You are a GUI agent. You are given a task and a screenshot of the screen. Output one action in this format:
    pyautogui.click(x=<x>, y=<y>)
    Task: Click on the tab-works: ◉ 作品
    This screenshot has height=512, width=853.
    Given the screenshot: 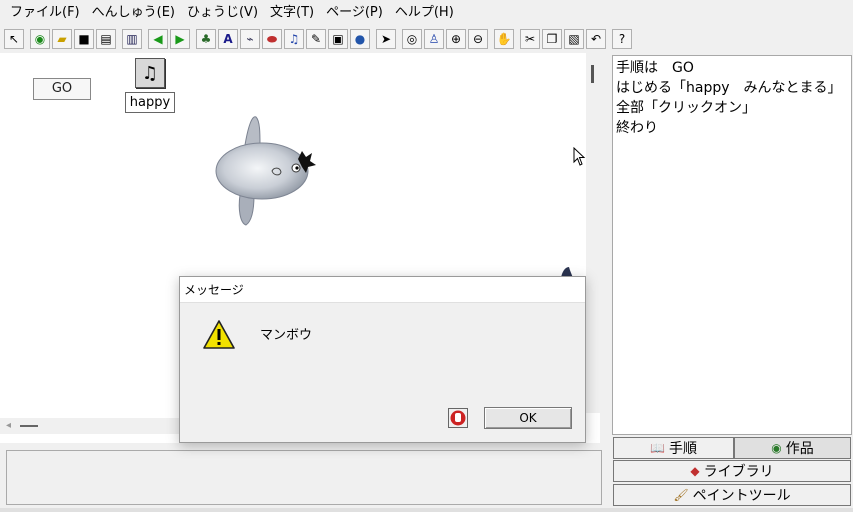 What is the action you would take?
    pyautogui.click(x=792, y=448)
    